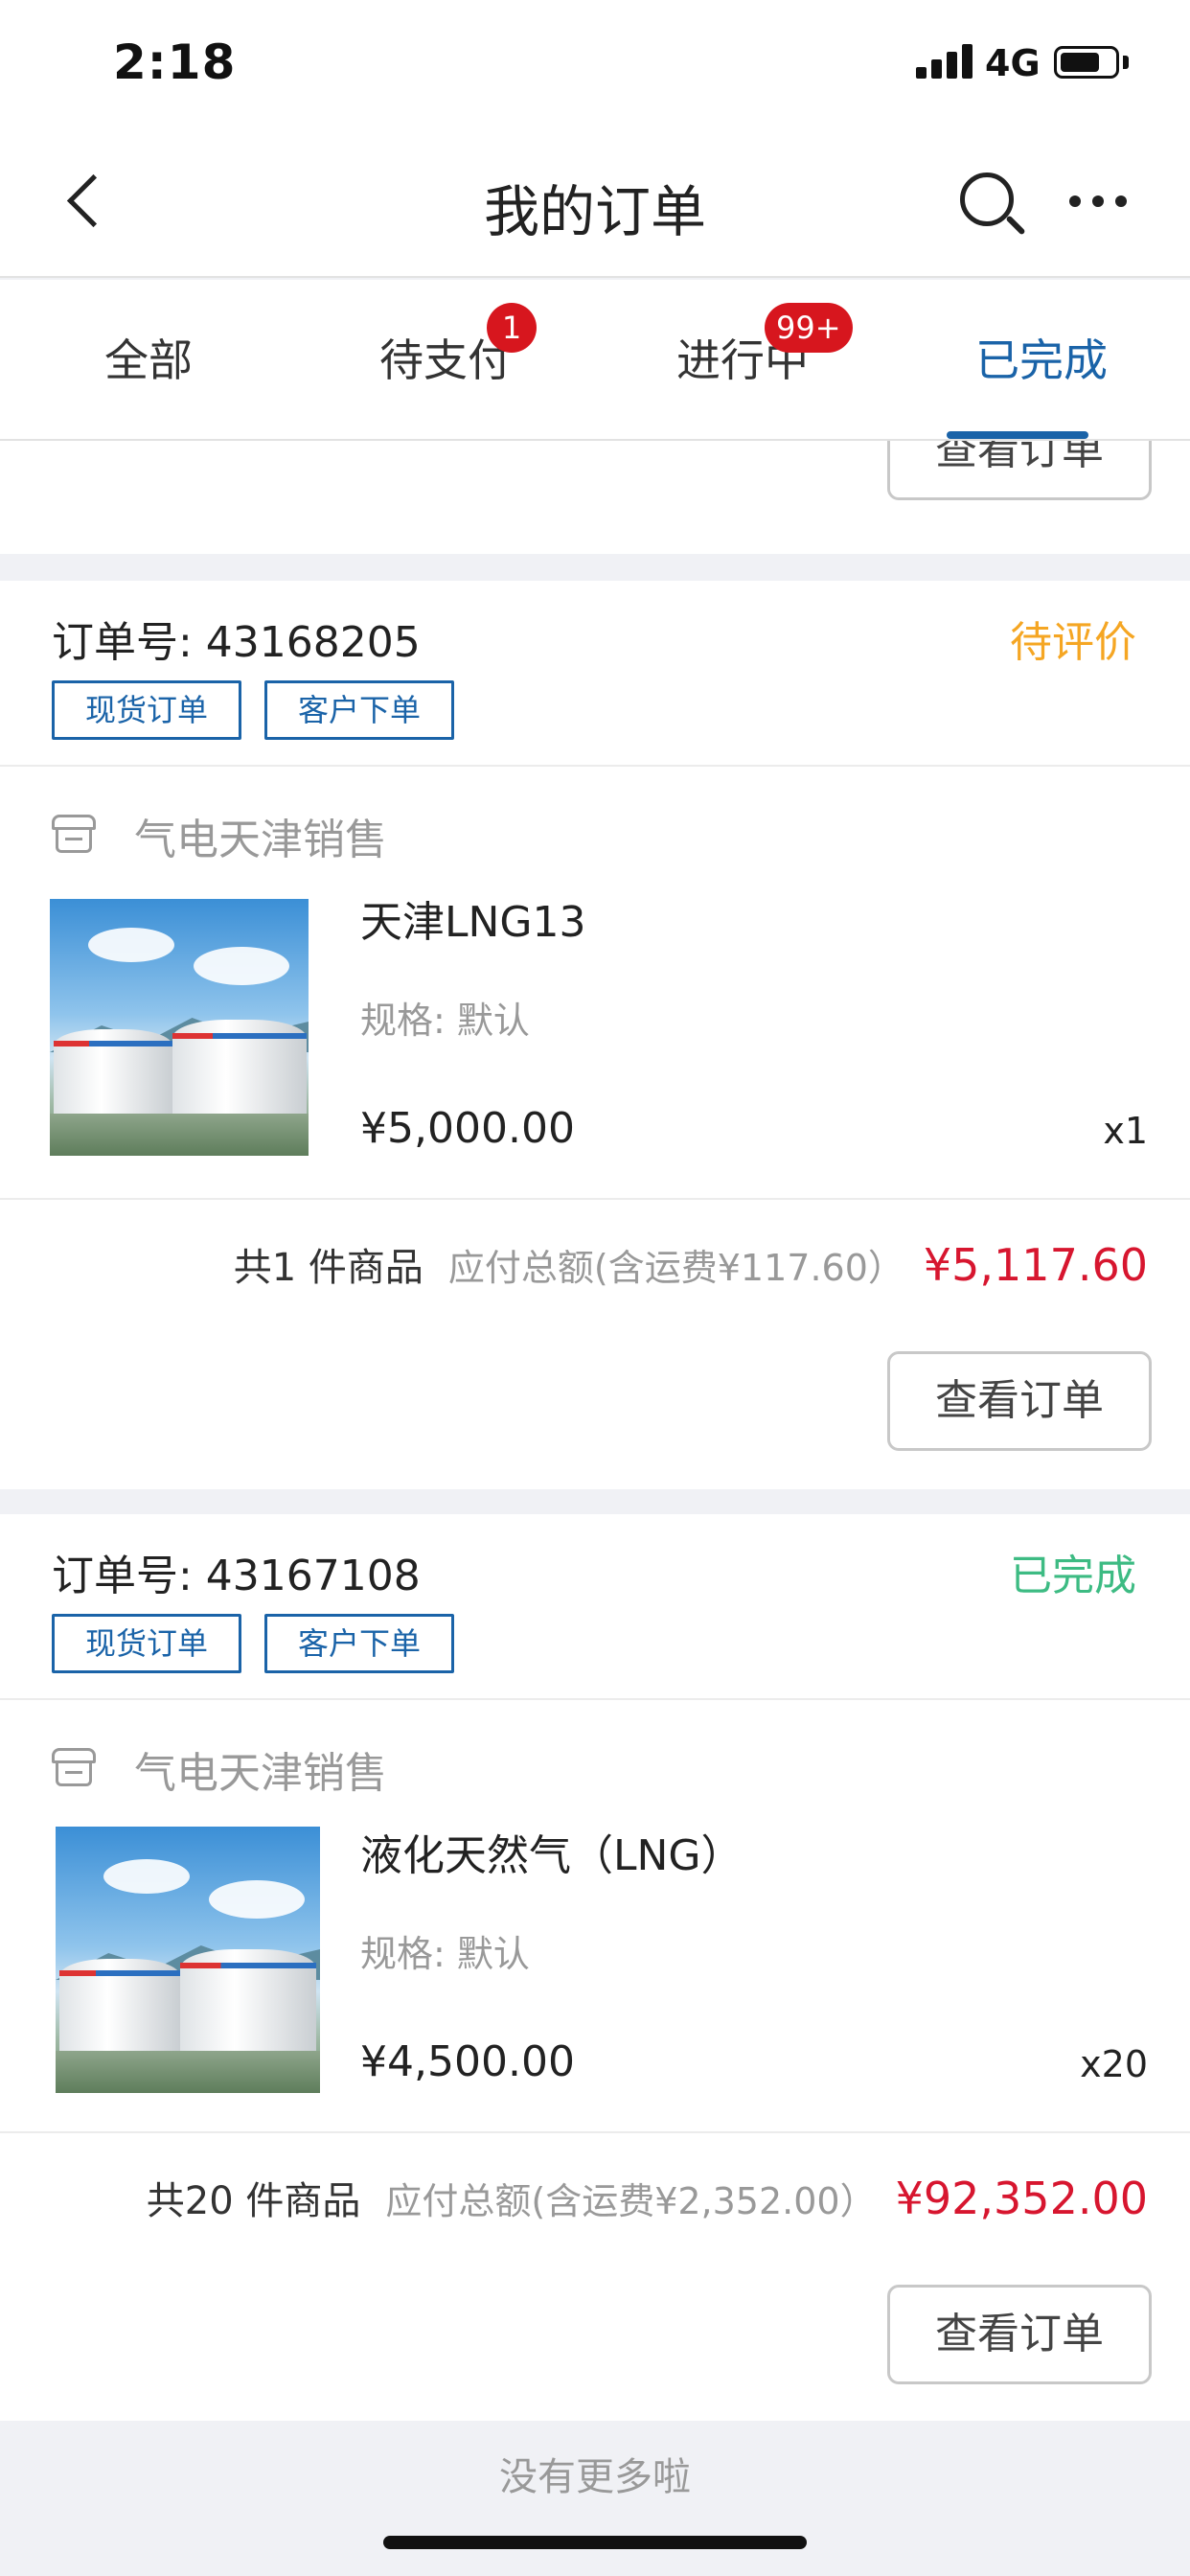 The width and height of the screenshot is (1190, 2576). I want to click on tab-in-progress: 进行中, so click(743, 360).